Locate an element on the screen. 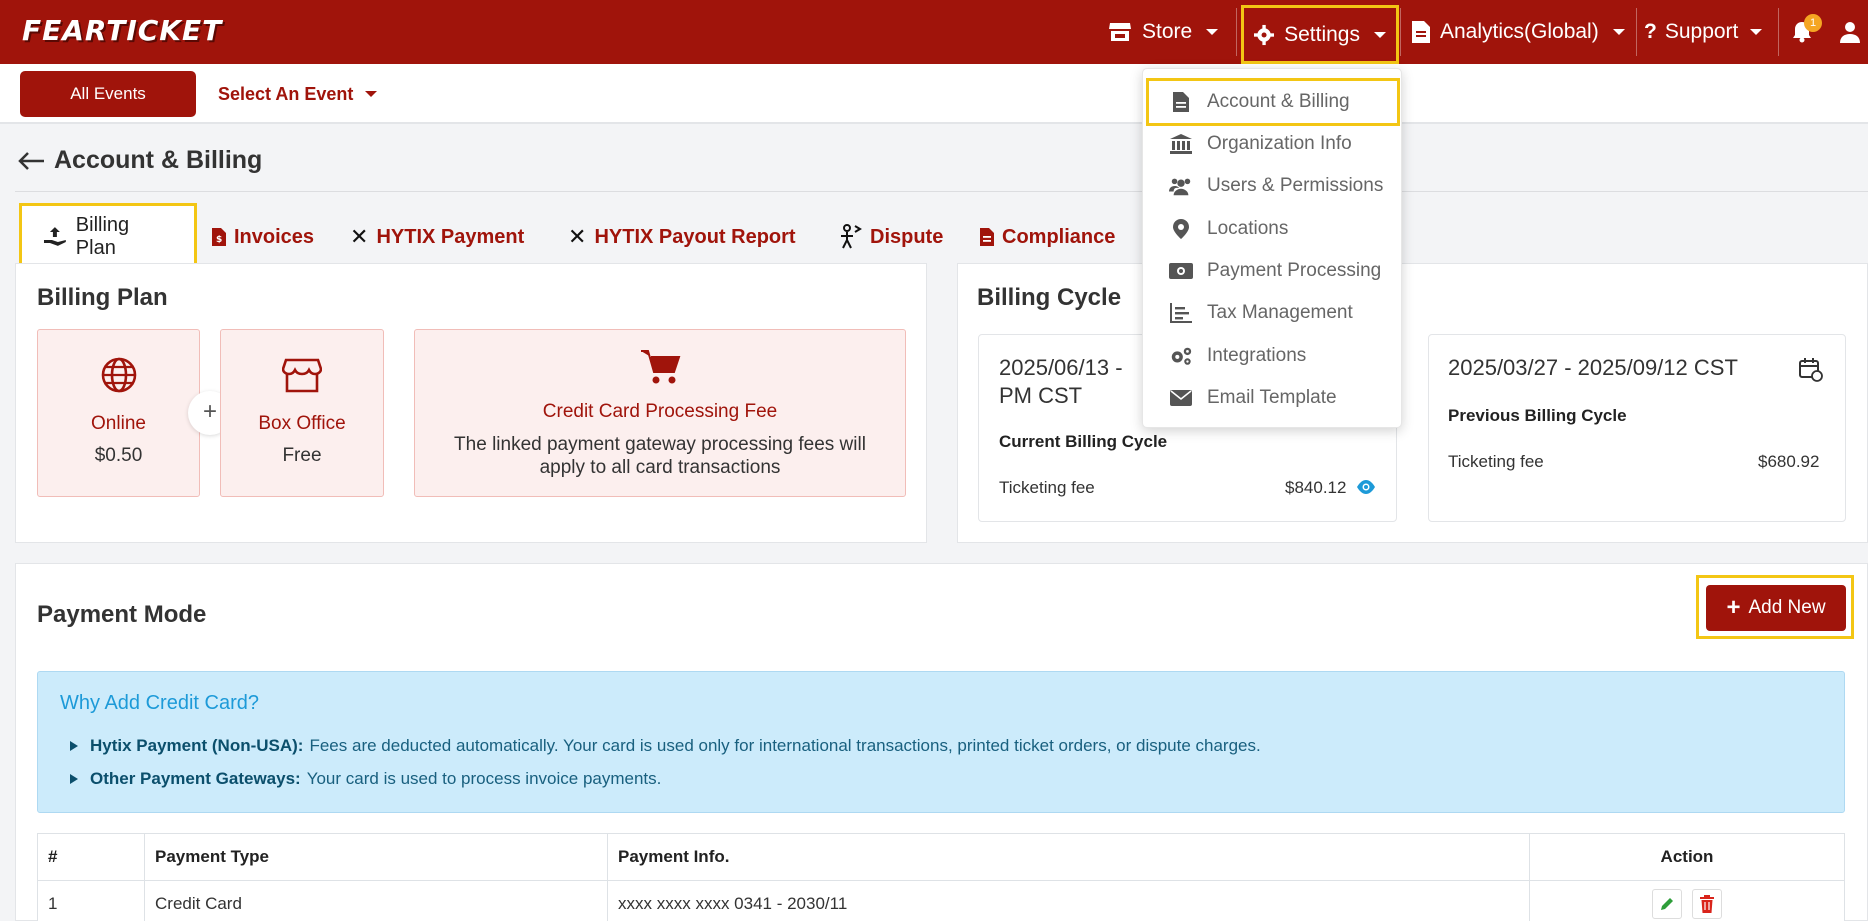 Image resolution: width=1868 pixels, height=921 pixels. storefront-icon is located at coordinates (302, 375).